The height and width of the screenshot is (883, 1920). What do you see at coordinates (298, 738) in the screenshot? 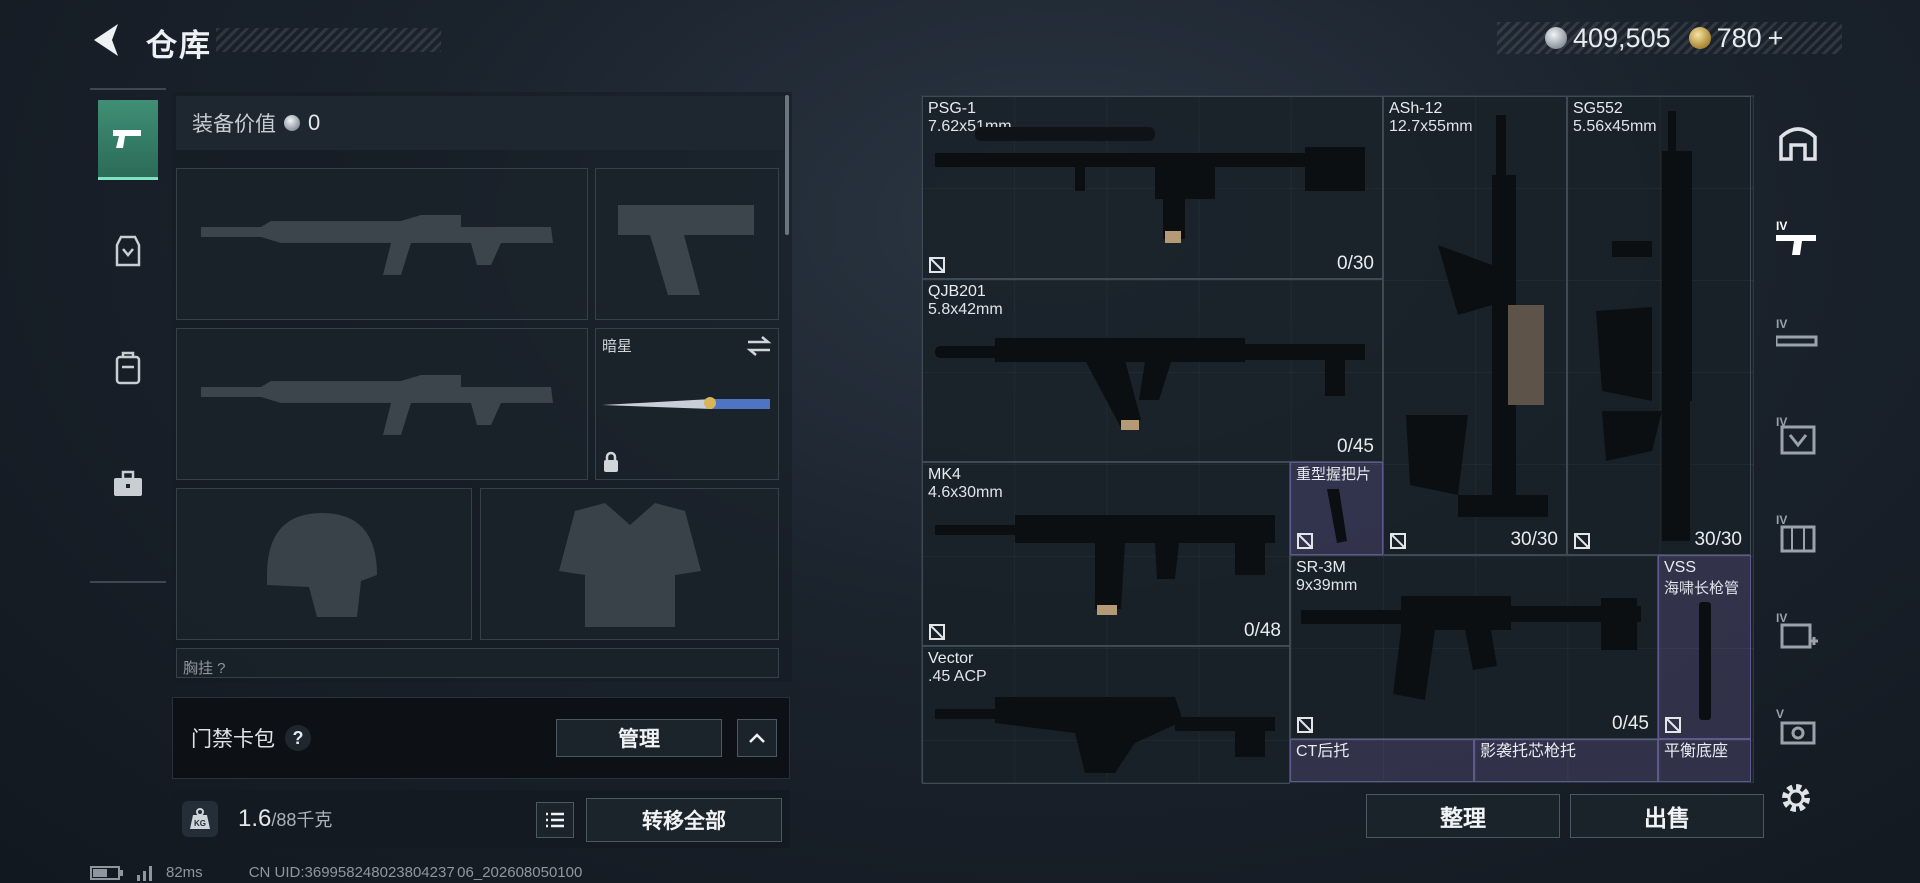
I see `help-icon: ?` at bounding box center [298, 738].